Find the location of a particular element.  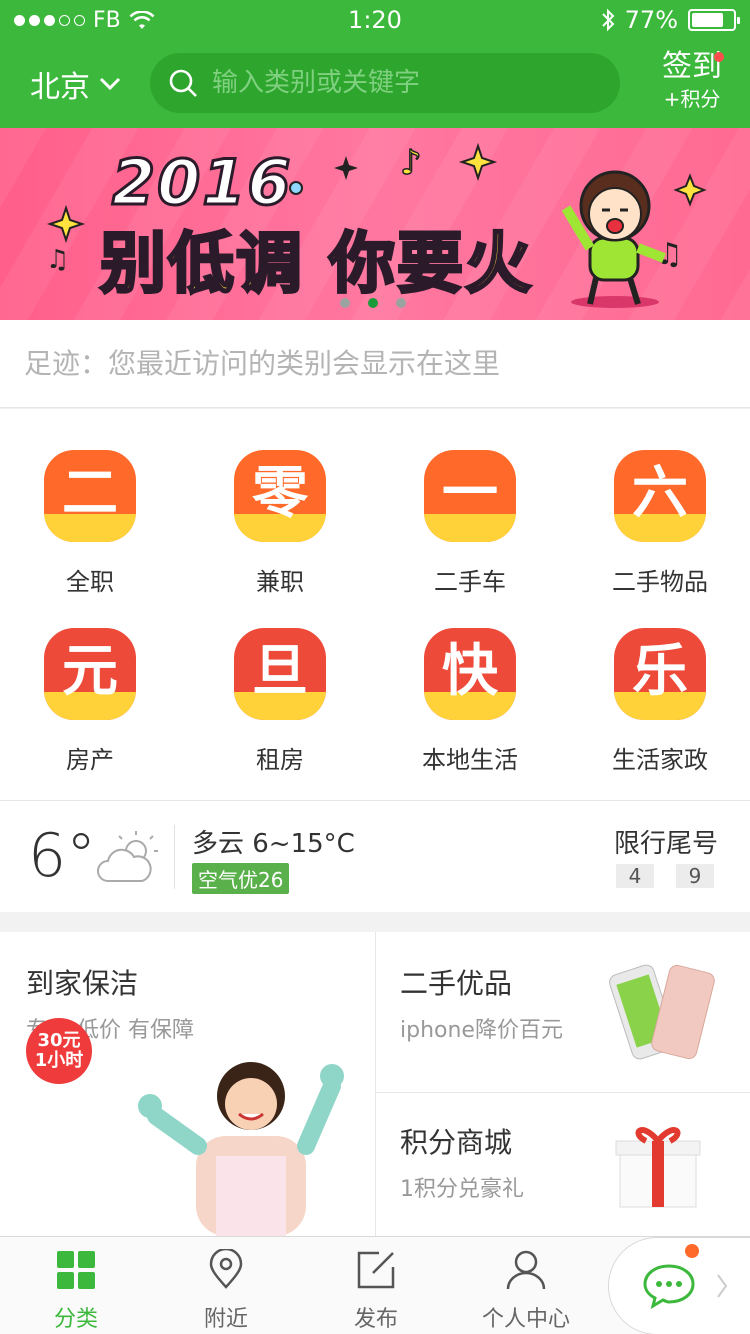

category-icon: 二 is located at coordinates (90, 496).